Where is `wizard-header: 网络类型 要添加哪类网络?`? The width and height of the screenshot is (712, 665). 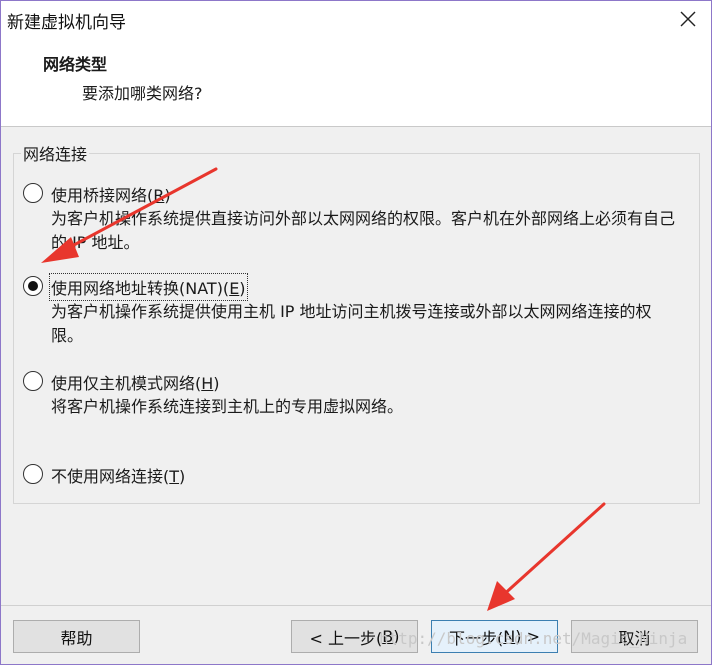
wizard-header: 网络类型 要添加哪类网络? is located at coordinates (356, 82).